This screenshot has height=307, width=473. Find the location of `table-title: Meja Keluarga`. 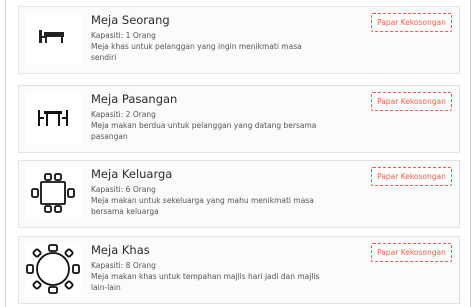

table-title: Meja Keluarga is located at coordinates (132, 174).